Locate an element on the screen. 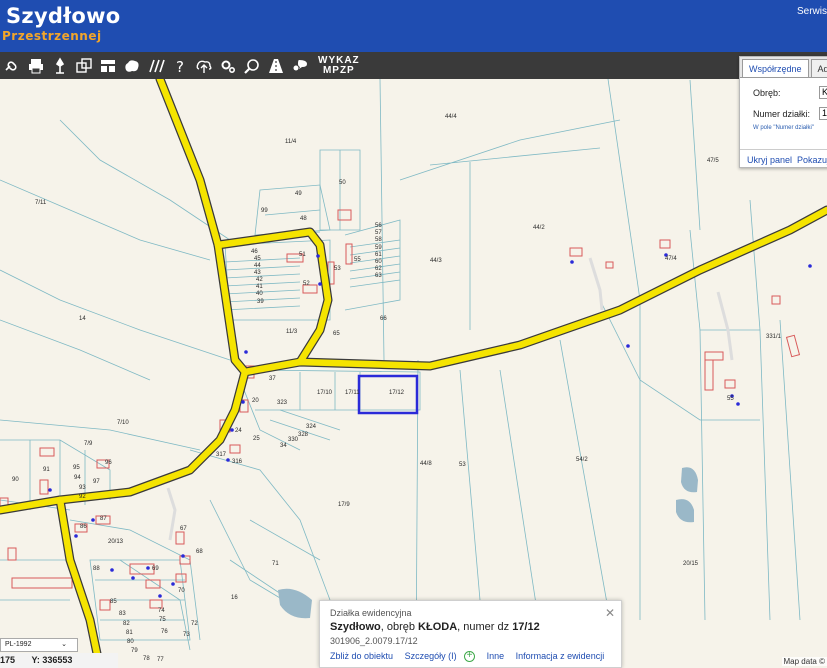  popup-obreb: KŁODA is located at coordinates (438, 627).